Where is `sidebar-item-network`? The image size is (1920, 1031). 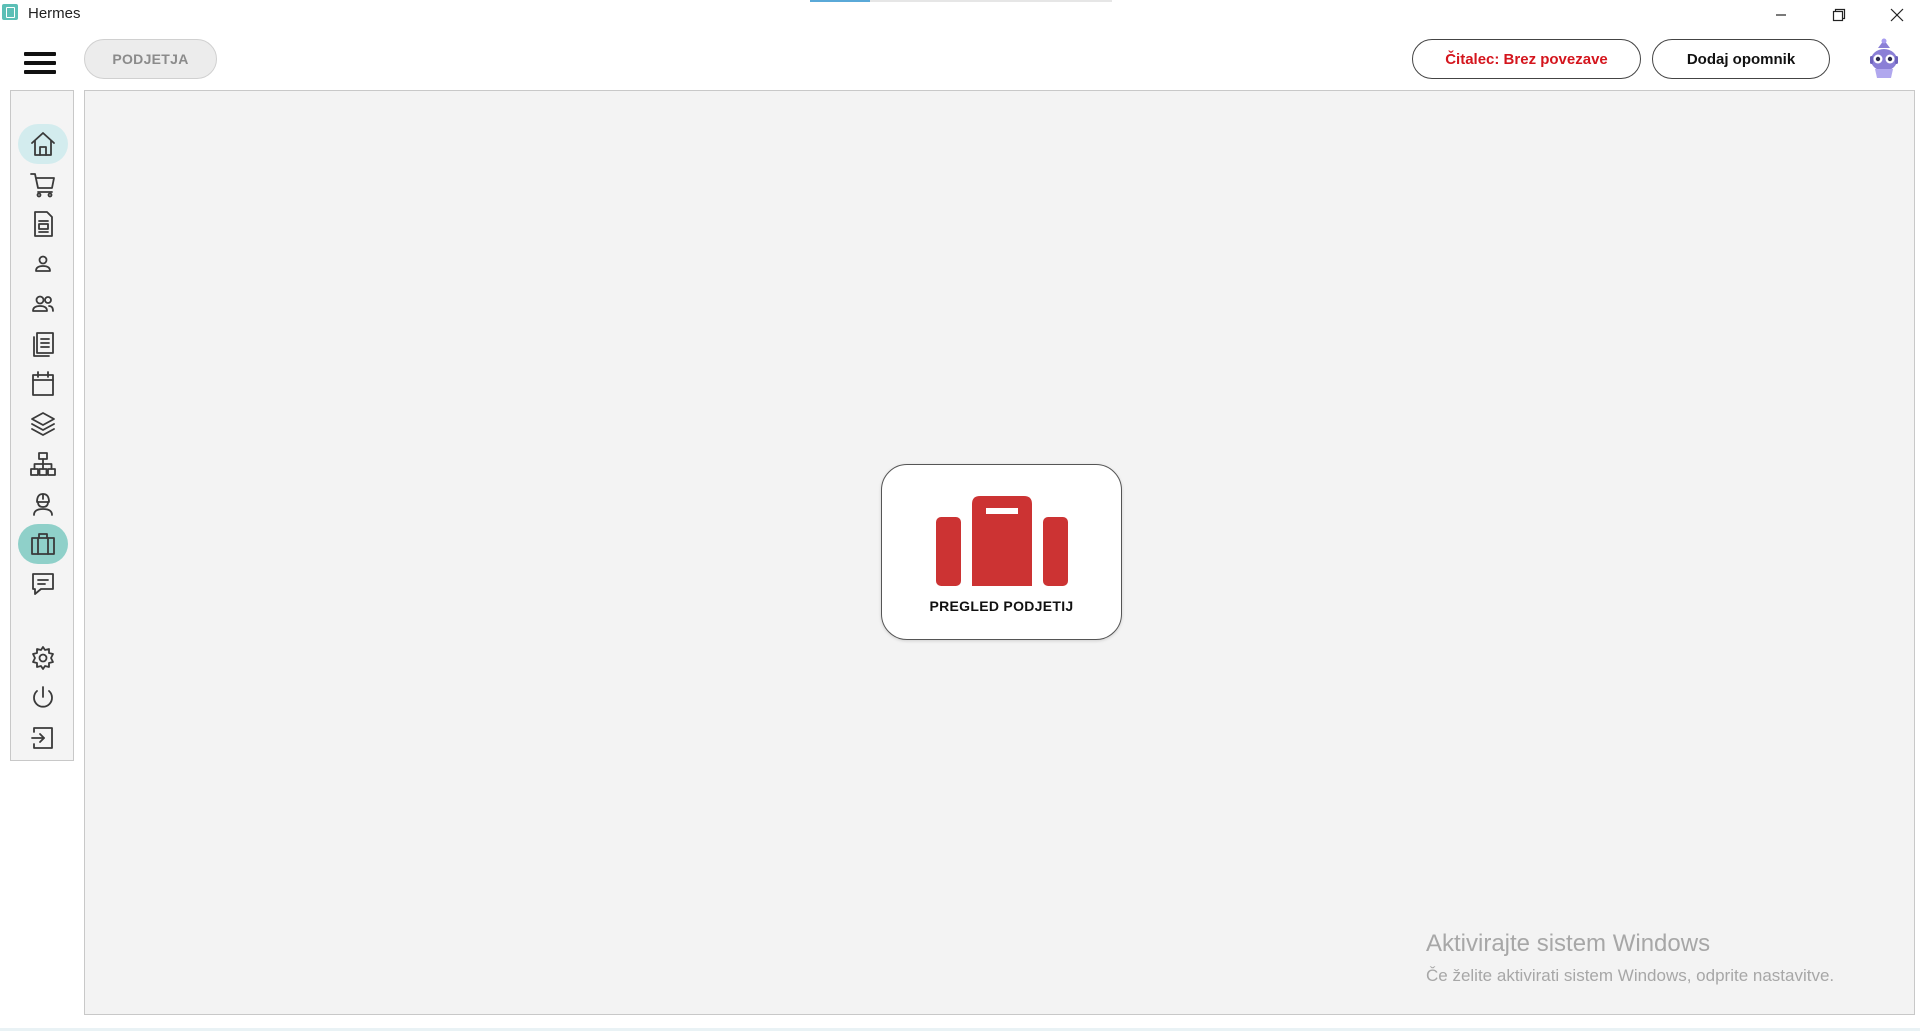
sidebar-item-network is located at coordinates (43, 464).